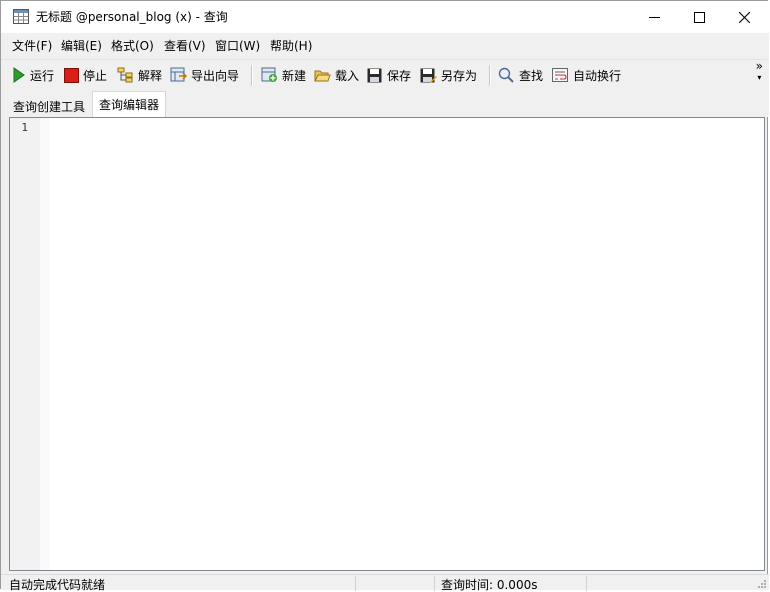  What do you see at coordinates (322, 75) in the screenshot?
I see `folder-open-icon` at bounding box center [322, 75].